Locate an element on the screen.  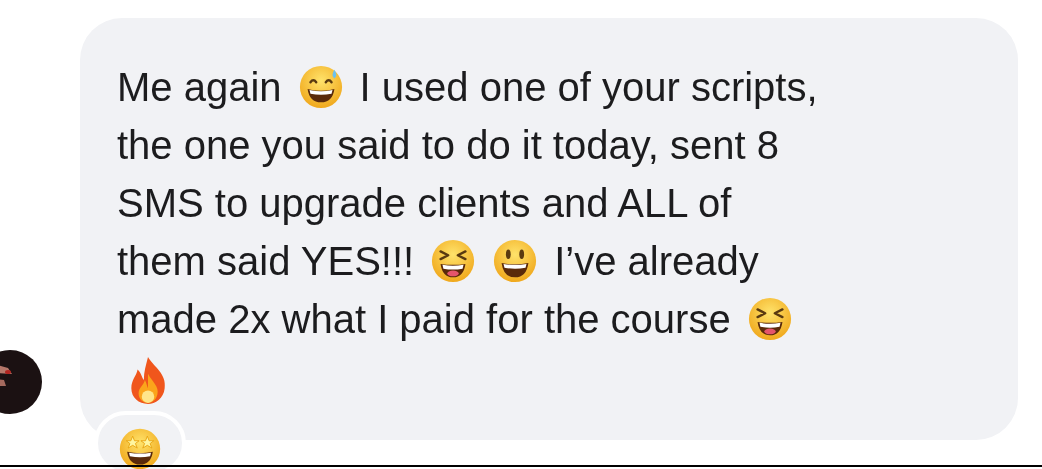
message-text: the one you said to do it today, sent 8 is located at coordinates (448, 145).